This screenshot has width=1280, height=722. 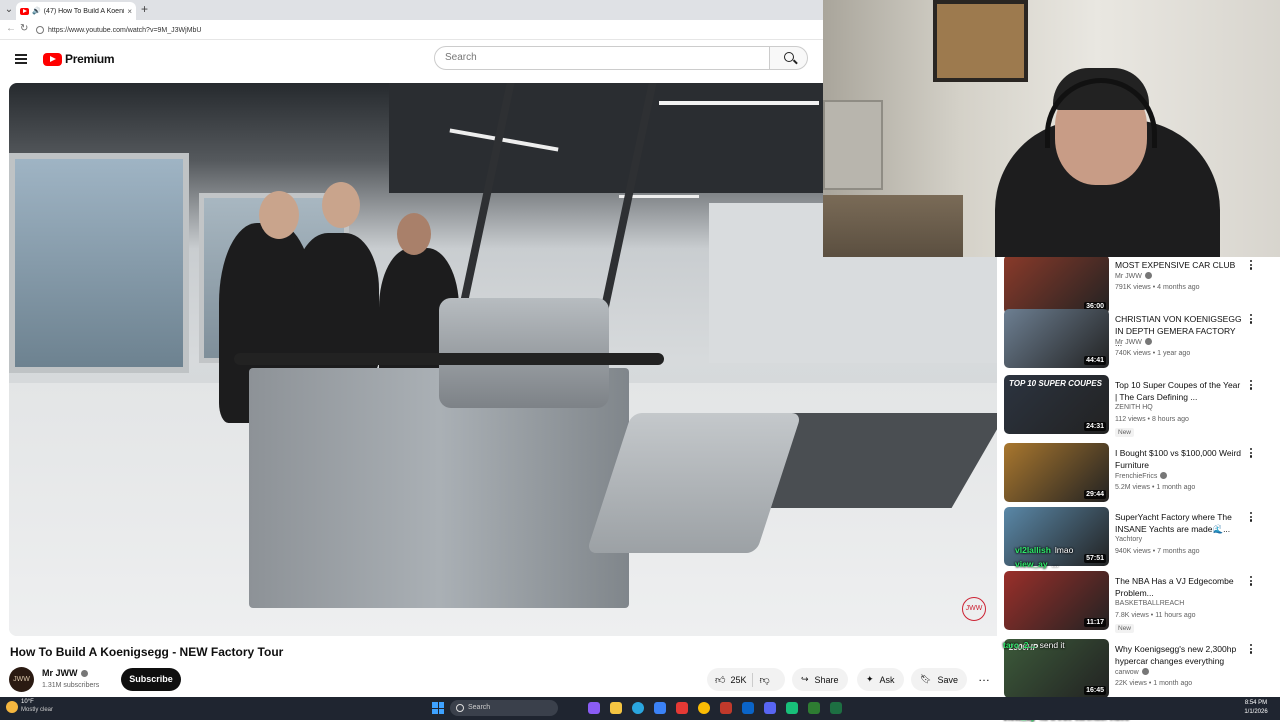 I want to click on share-label: Share, so click(x=826, y=679).